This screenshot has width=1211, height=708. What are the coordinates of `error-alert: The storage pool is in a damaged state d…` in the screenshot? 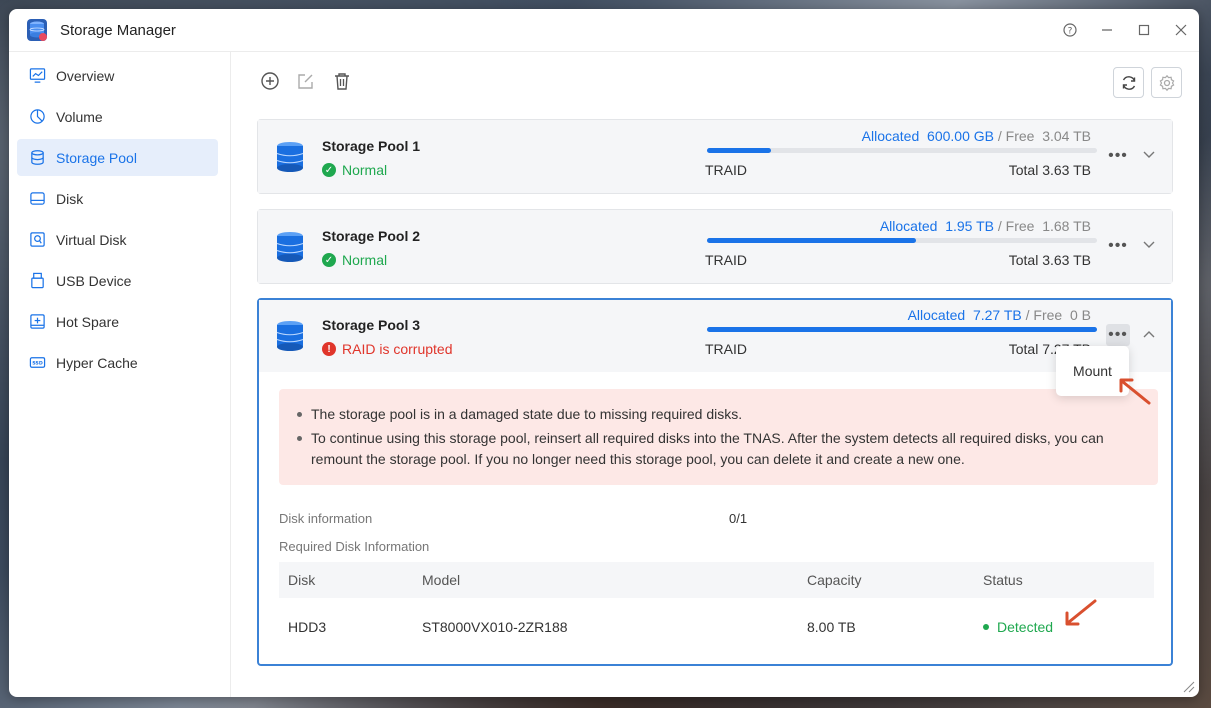 It's located at (718, 437).